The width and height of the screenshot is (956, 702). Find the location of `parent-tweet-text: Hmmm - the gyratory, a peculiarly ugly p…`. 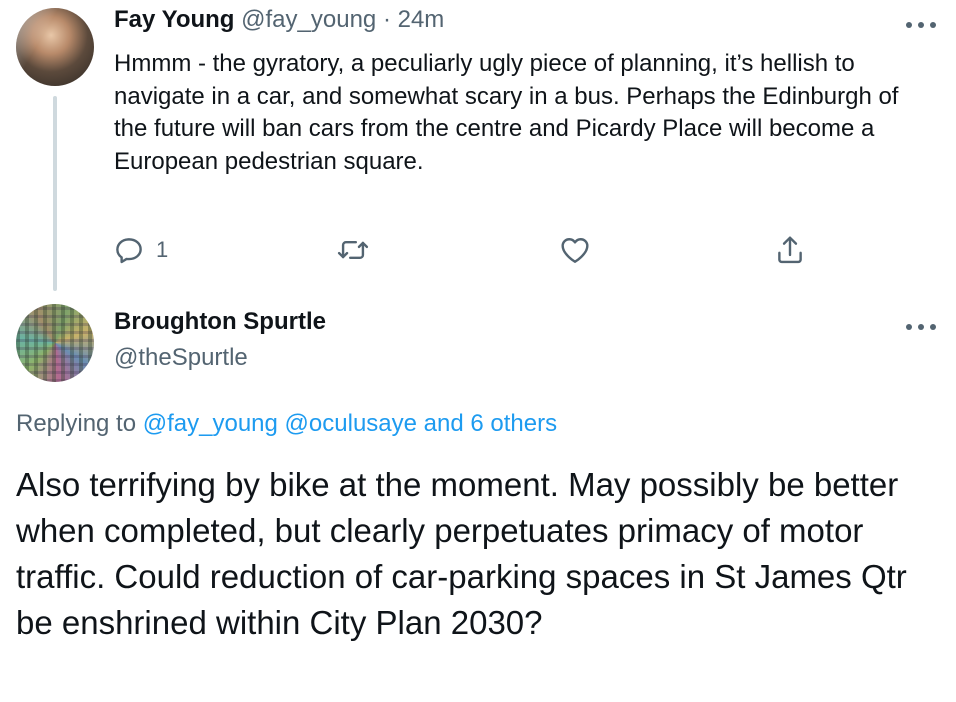

parent-tweet-text: Hmmm - the gyratory, a peculiarly ugly p… is located at coordinates (506, 112).